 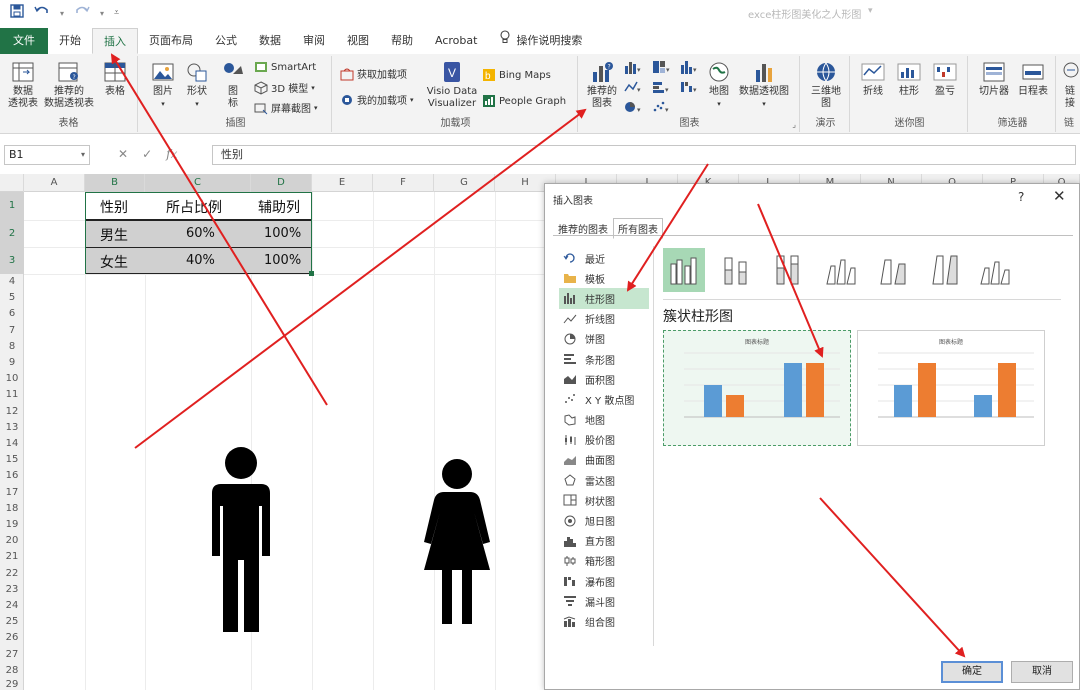 I want to click on models-3d-button: 3D 模型 ▾, so click(x=284, y=87).